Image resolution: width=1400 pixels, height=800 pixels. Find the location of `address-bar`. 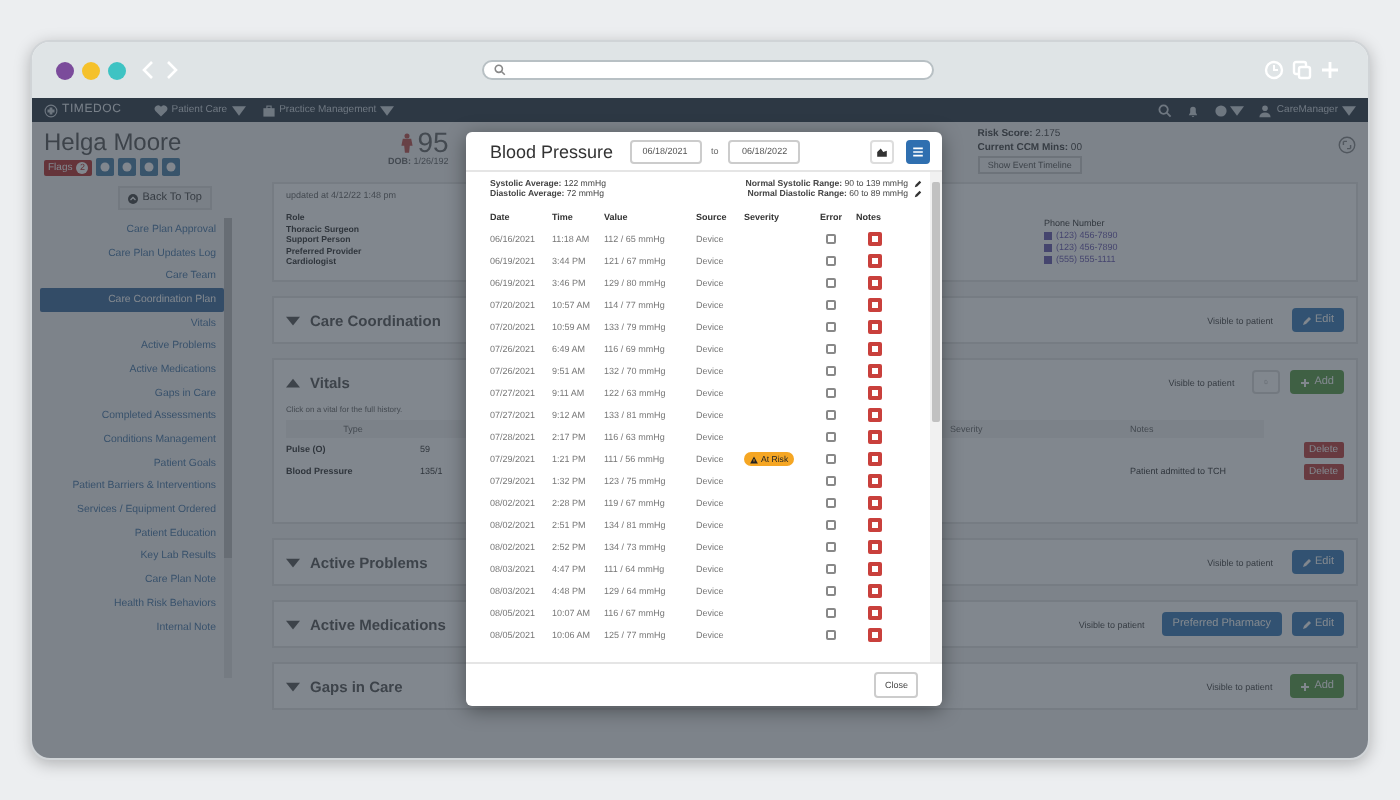

address-bar is located at coordinates (708, 70).